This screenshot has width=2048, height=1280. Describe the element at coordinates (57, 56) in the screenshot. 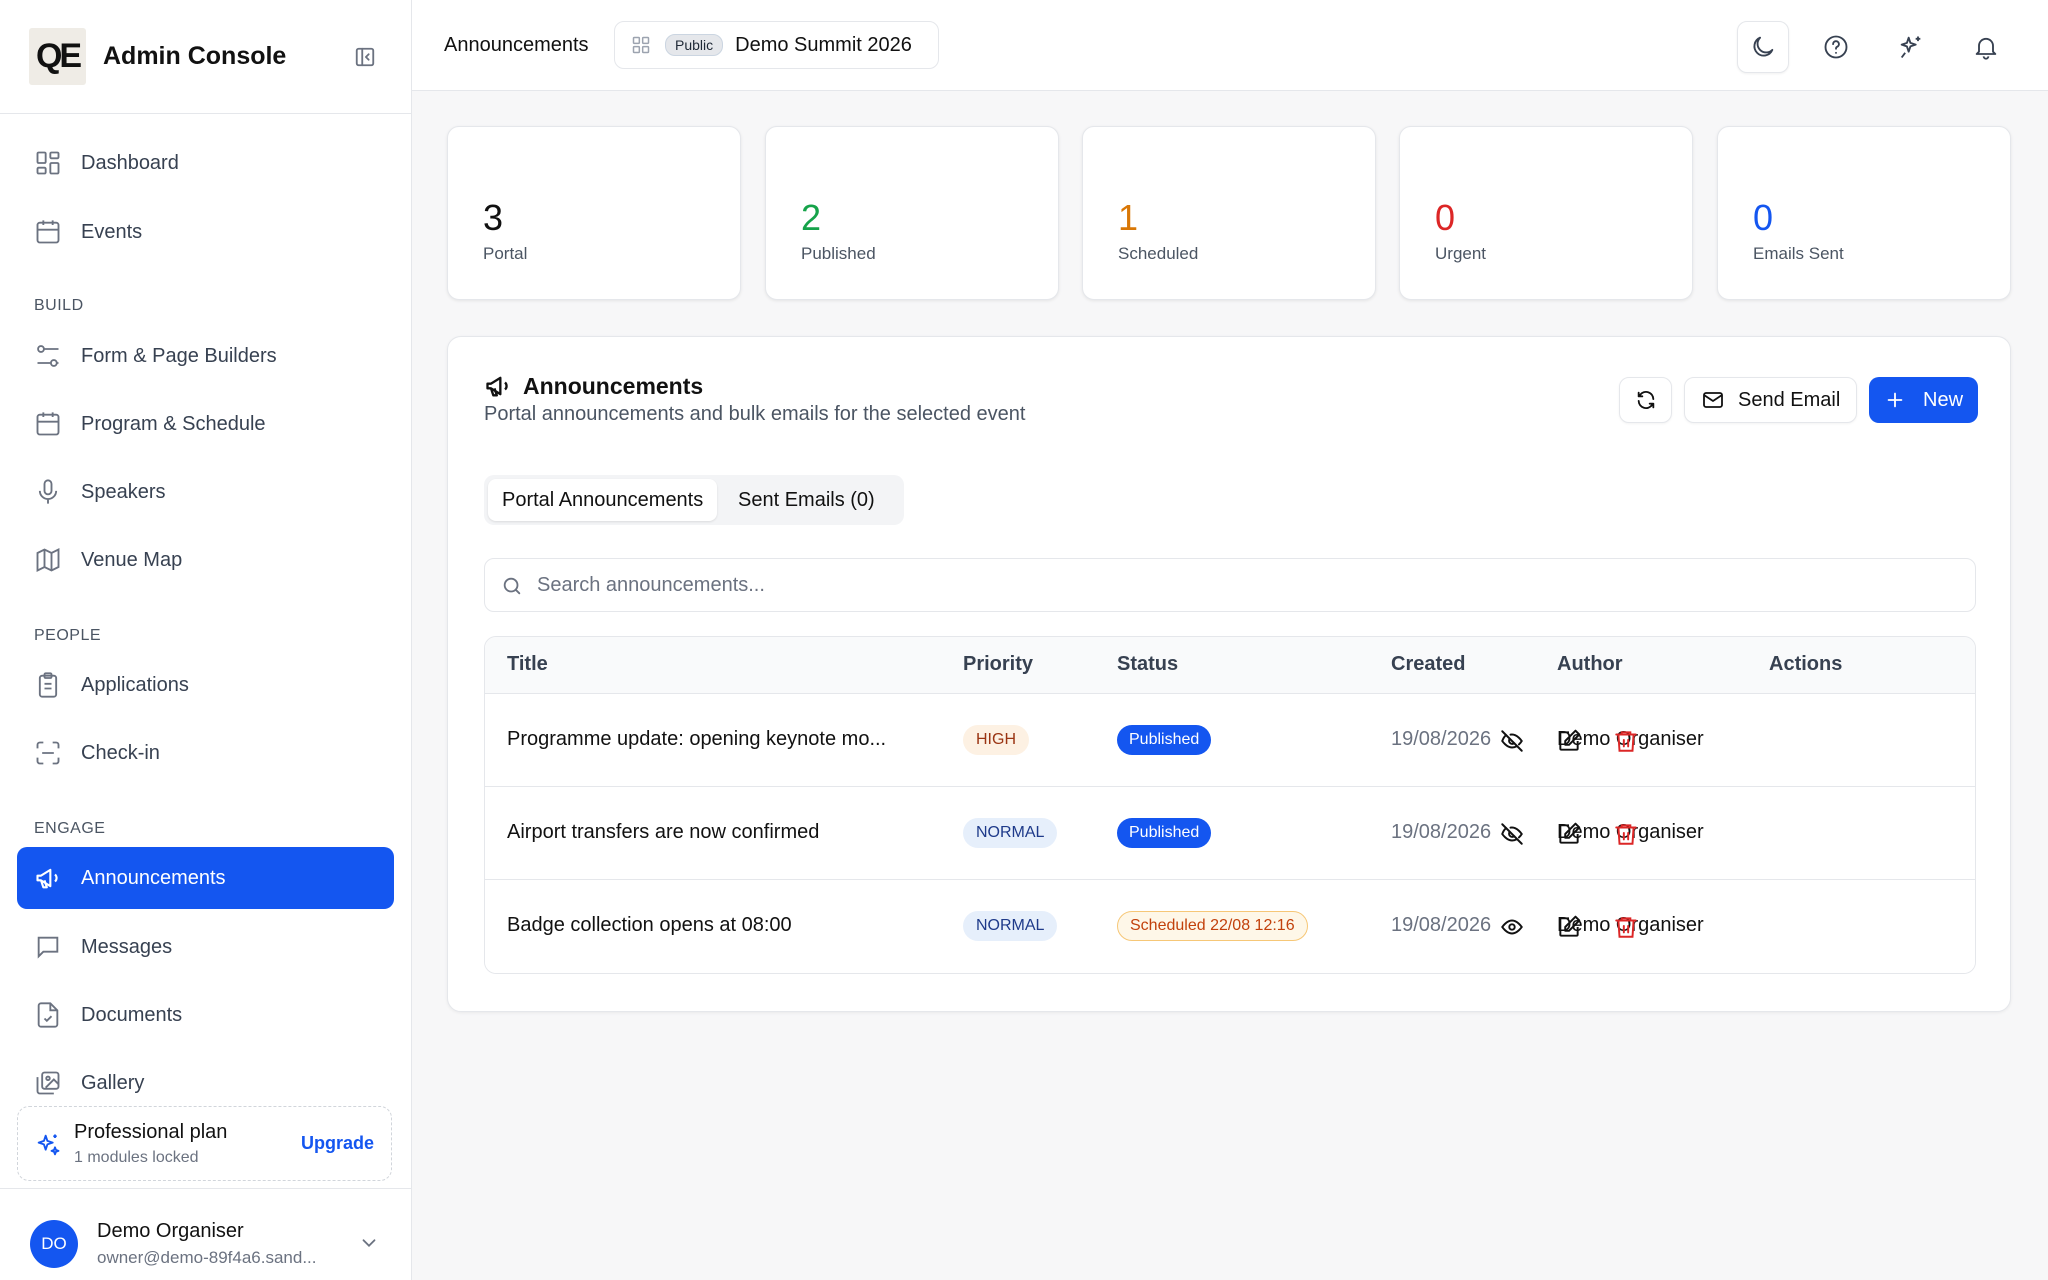

I see `app-logo: QE` at that location.